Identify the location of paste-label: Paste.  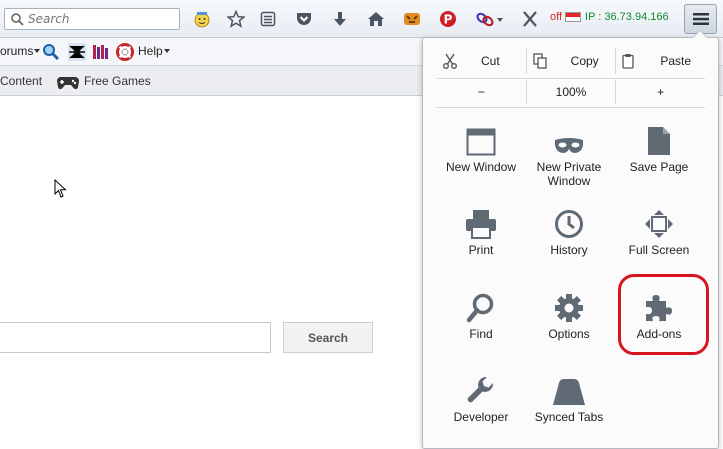
(676, 61).